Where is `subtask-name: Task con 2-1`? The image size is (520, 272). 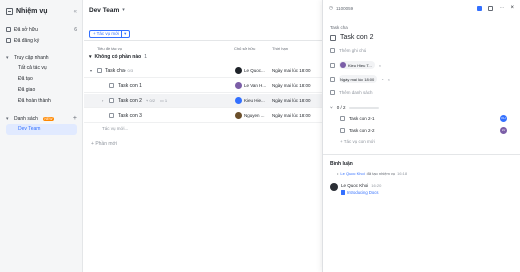 subtask-name: Task con 2-1 is located at coordinates (362, 118).